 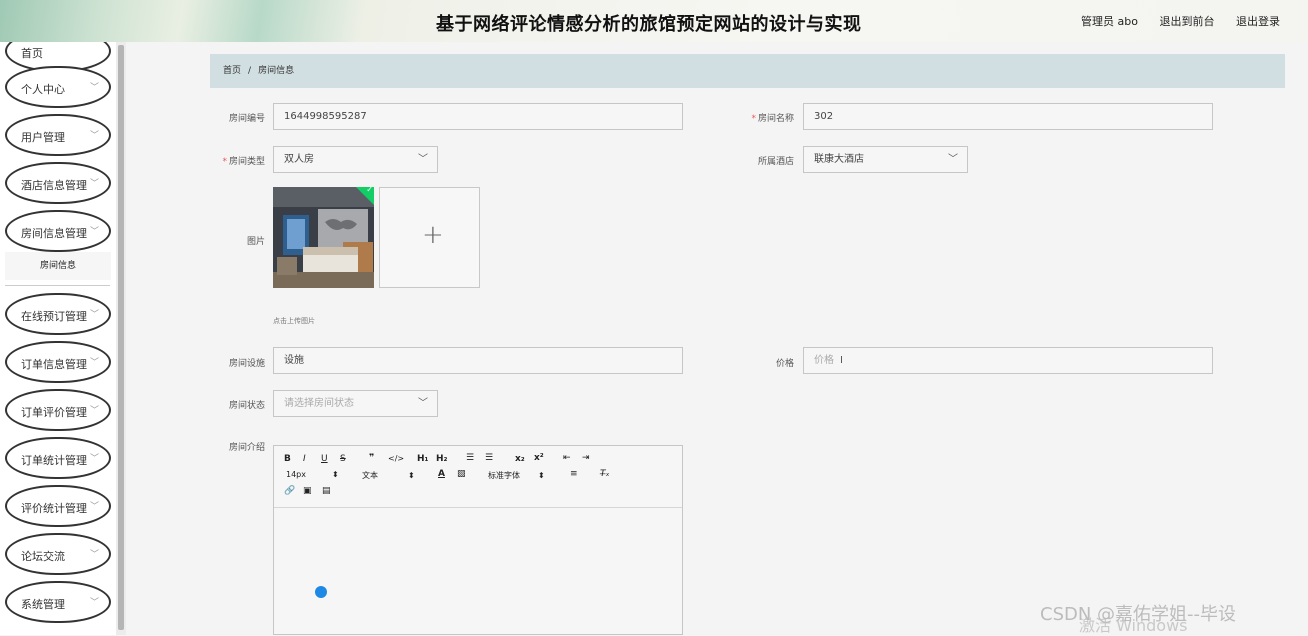 What do you see at coordinates (246, 406) in the screenshot?
I see `status-label: 房间状态` at bounding box center [246, 406].